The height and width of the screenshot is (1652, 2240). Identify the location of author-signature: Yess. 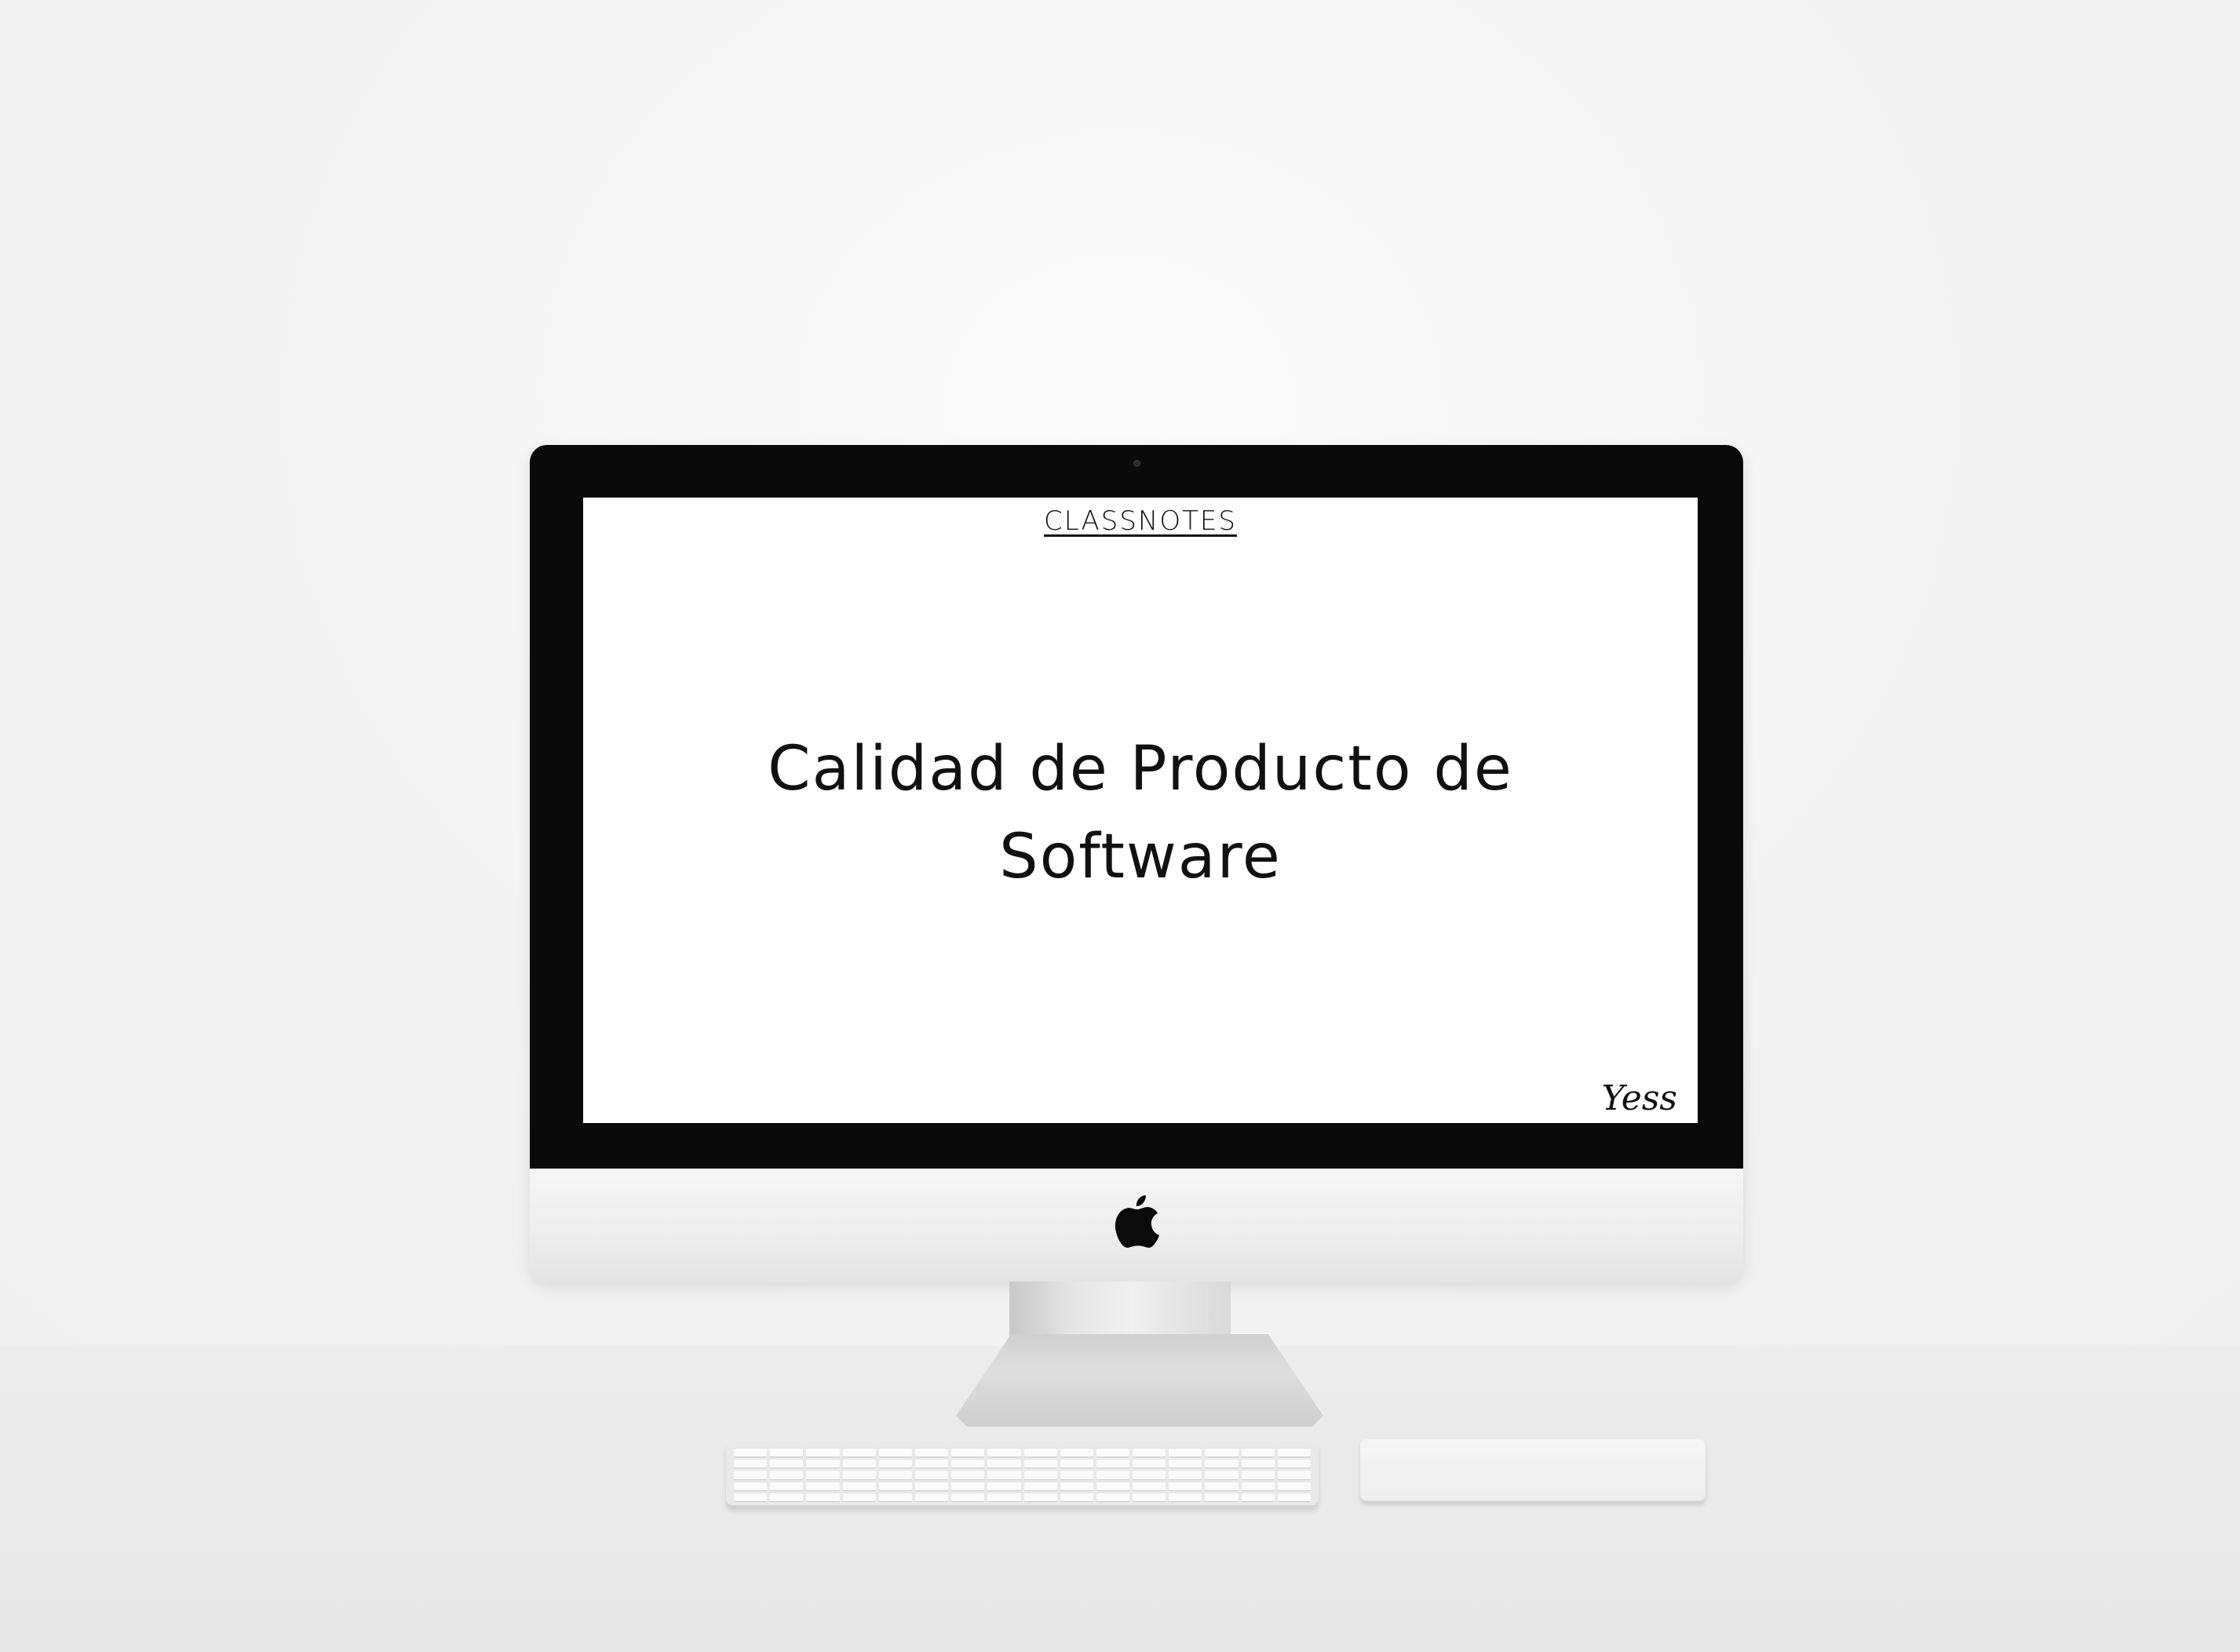
(1639, 1098).